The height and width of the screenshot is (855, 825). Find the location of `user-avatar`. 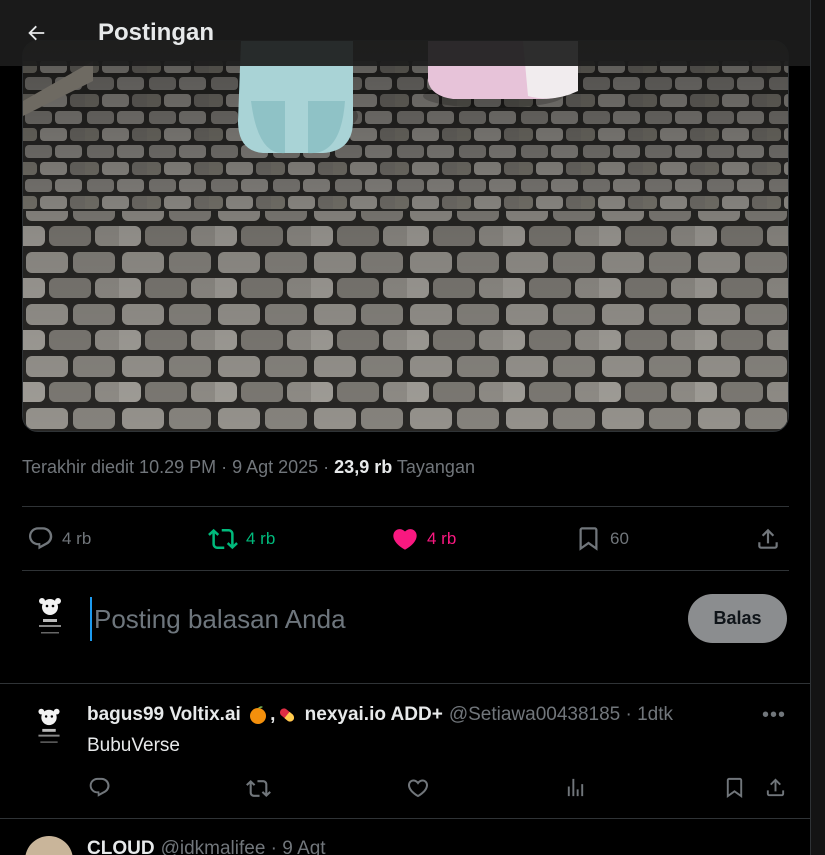

user-avatar is located at coordinates (50, 617).